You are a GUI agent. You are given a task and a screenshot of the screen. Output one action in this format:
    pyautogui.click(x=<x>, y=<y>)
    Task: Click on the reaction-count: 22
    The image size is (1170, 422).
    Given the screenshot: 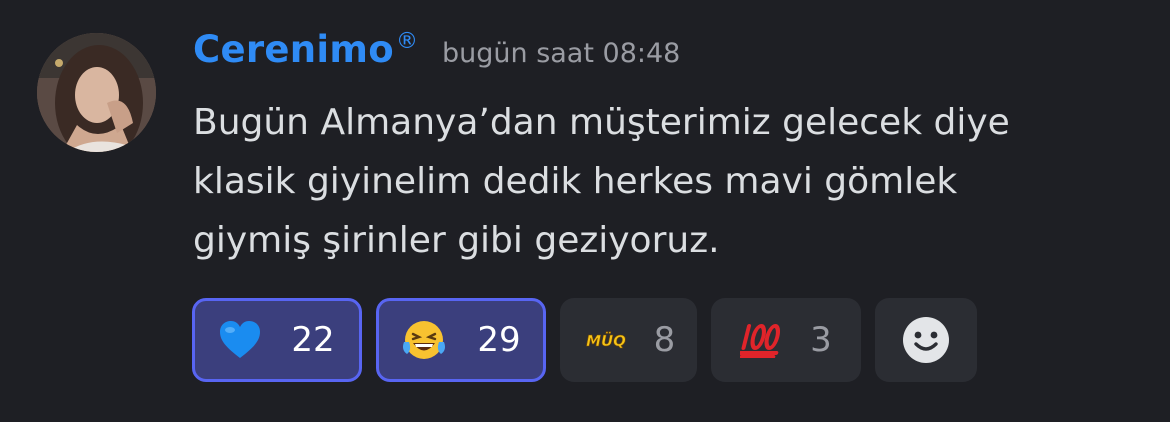 What is the action you would take?
    pyautogui.click(x=313, y=340)
    